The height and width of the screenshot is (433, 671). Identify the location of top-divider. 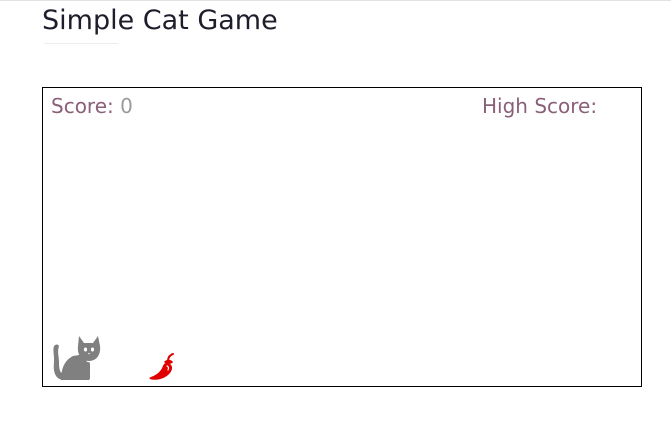
(335, 0).